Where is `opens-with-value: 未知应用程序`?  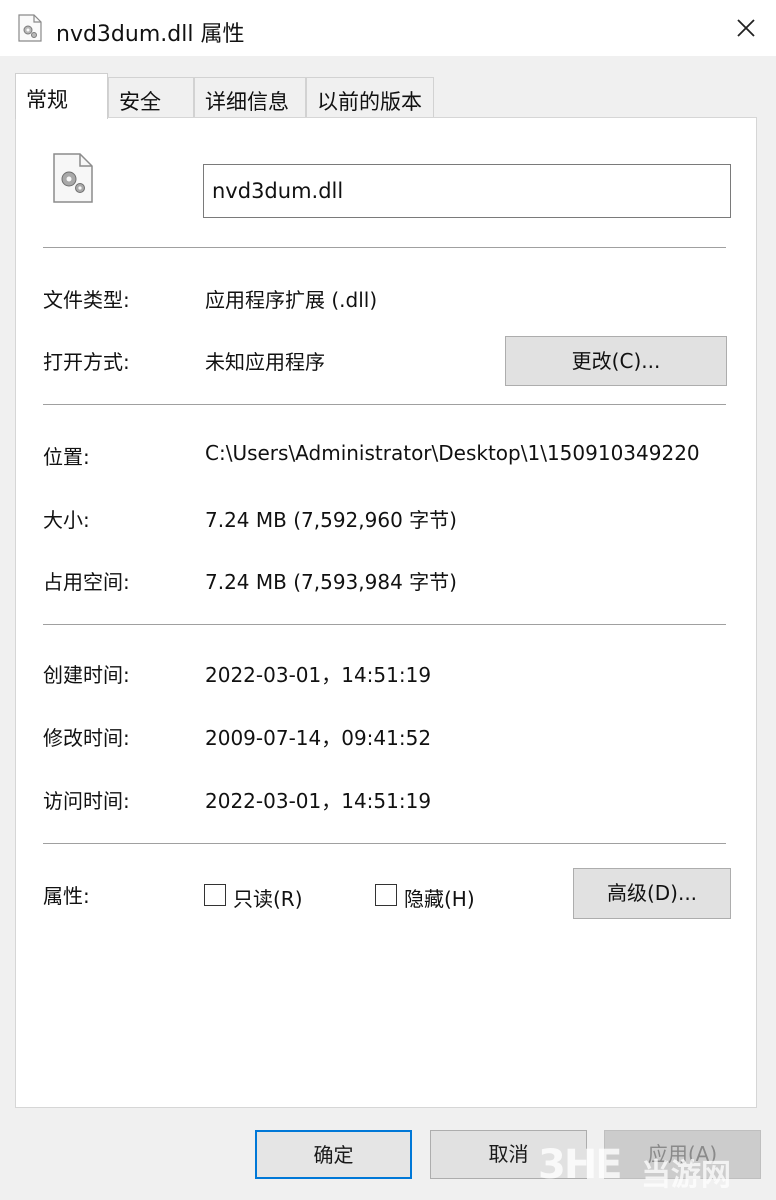
opens-with-value: 未知应用程序 is located at coordinates (265, 362).